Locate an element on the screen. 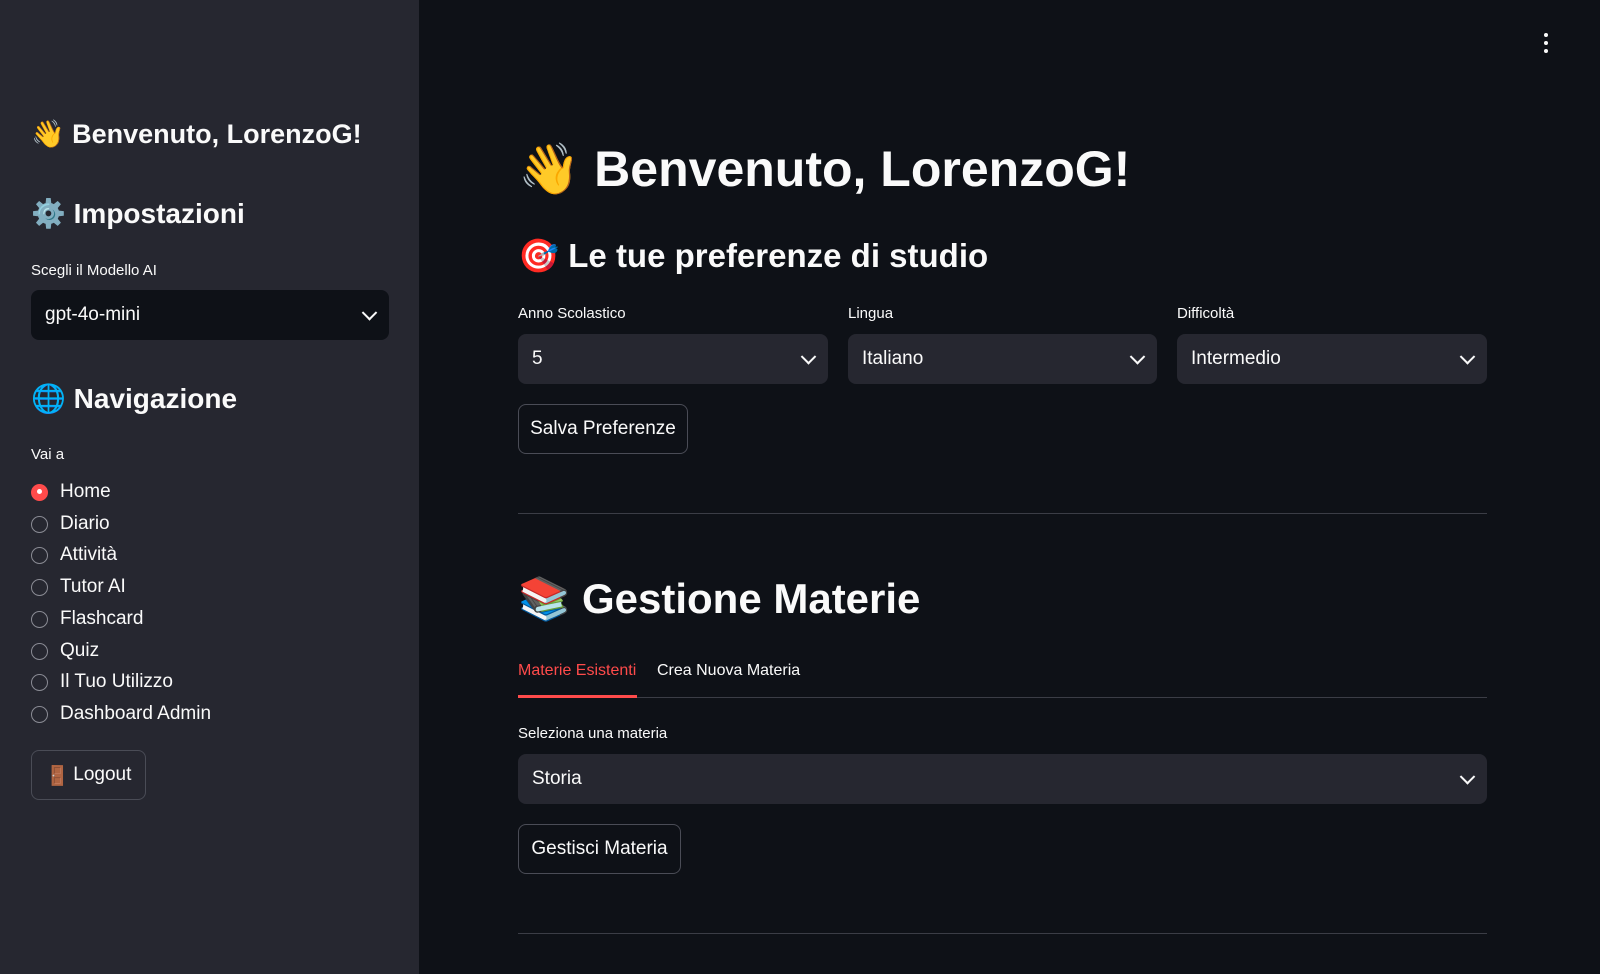 The height and width of the screenshot is (974, 1600). navigation-heading: 🌐 Navigazione is located at coordinates (134, 398).